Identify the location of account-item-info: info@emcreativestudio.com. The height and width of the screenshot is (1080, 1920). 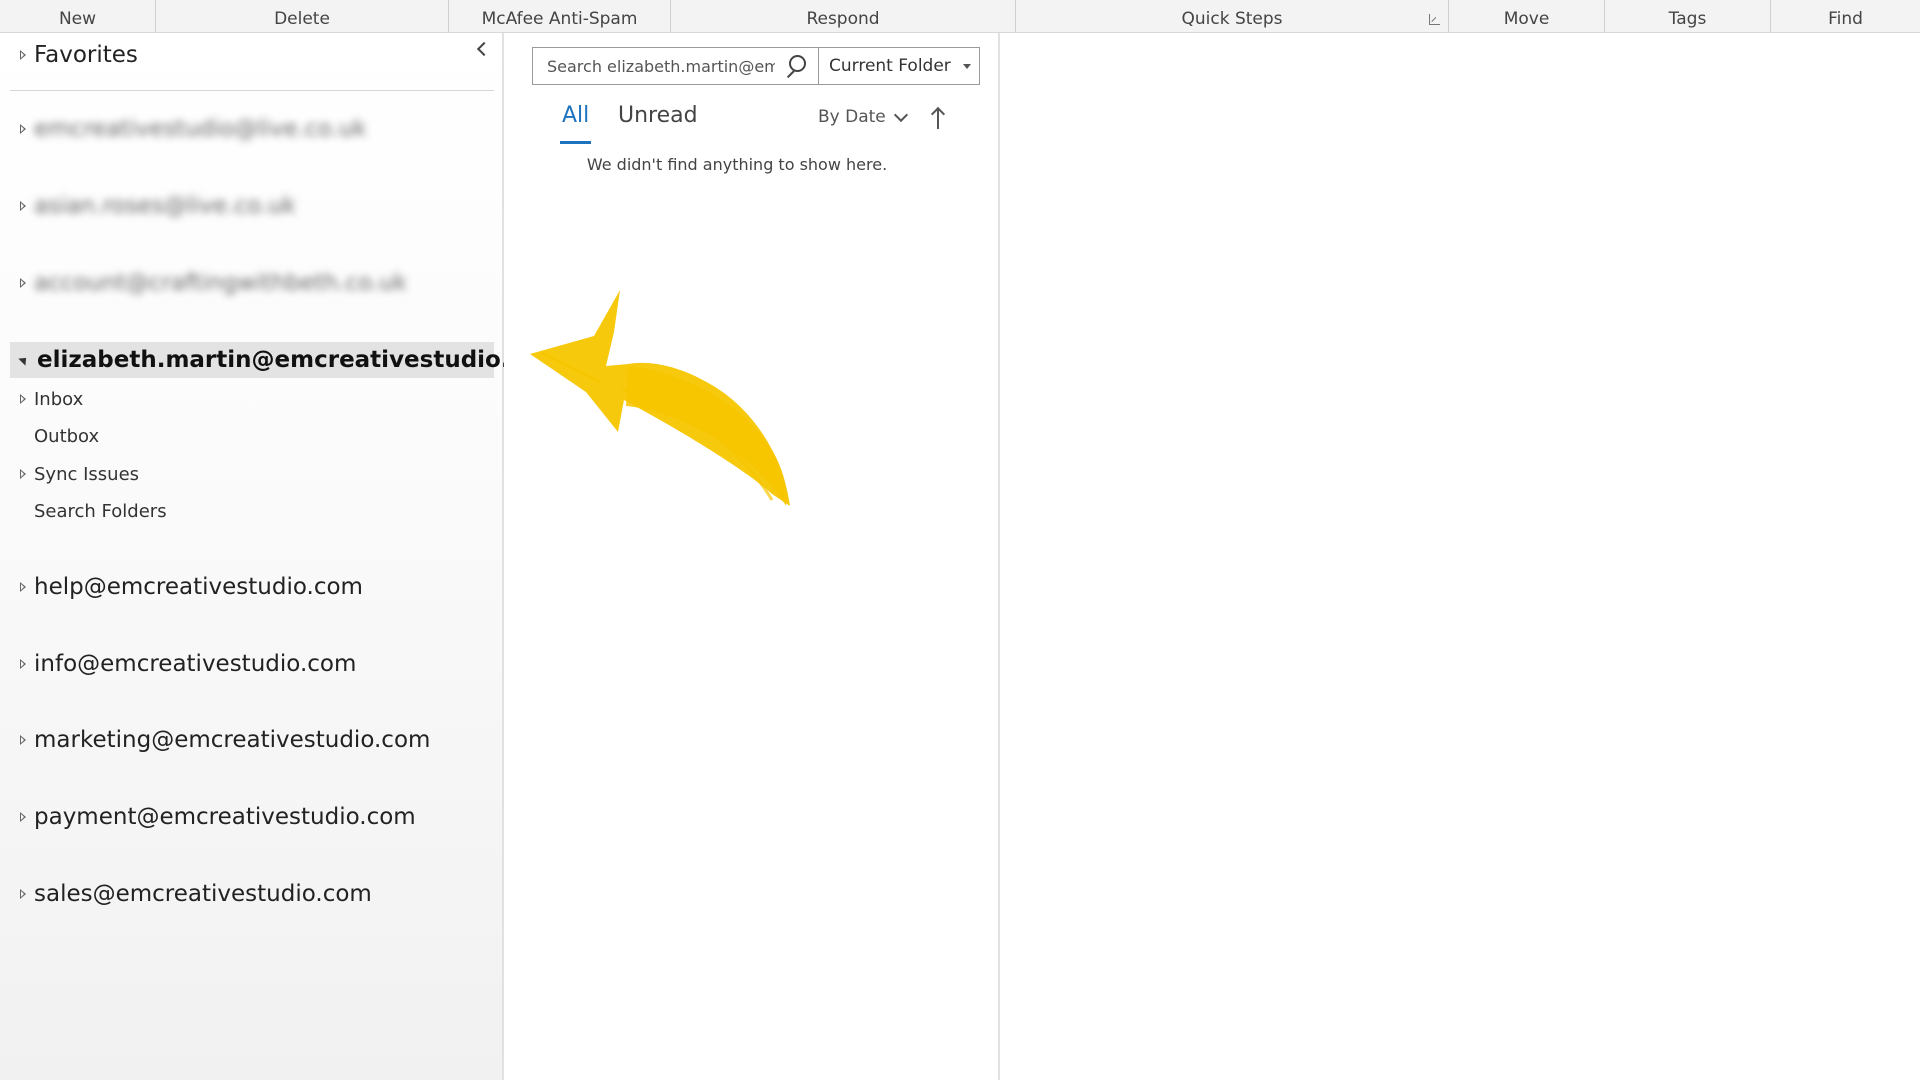
(252, 664).